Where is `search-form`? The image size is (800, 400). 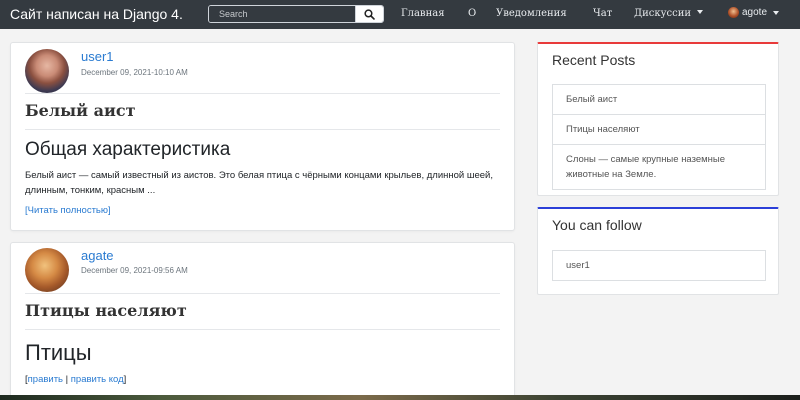 search-form is located at coordinates (296, 14).